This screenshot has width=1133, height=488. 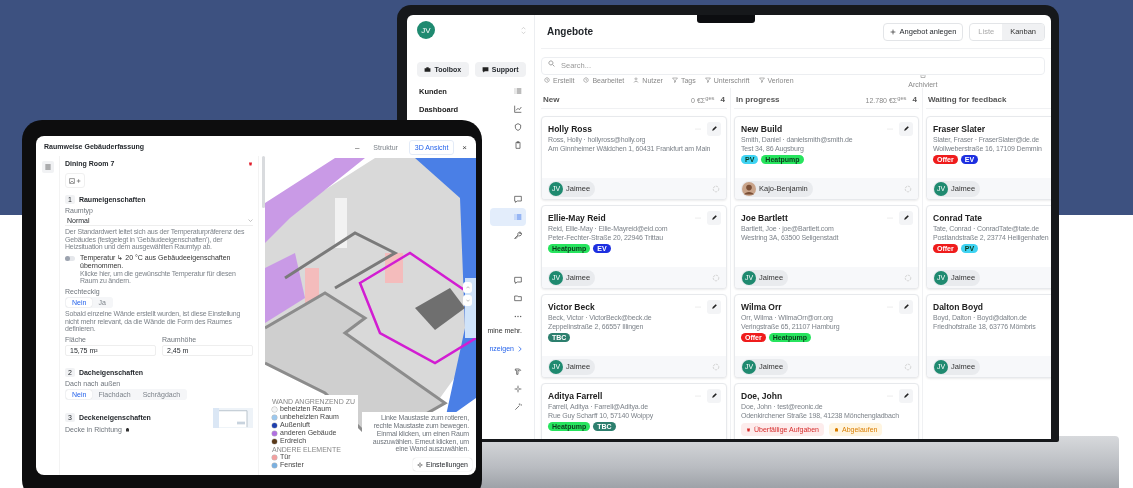 What do you see at coordinates (263, 182) in the screenshot?
I see `scrollbar` at bounding box center [263, 182].